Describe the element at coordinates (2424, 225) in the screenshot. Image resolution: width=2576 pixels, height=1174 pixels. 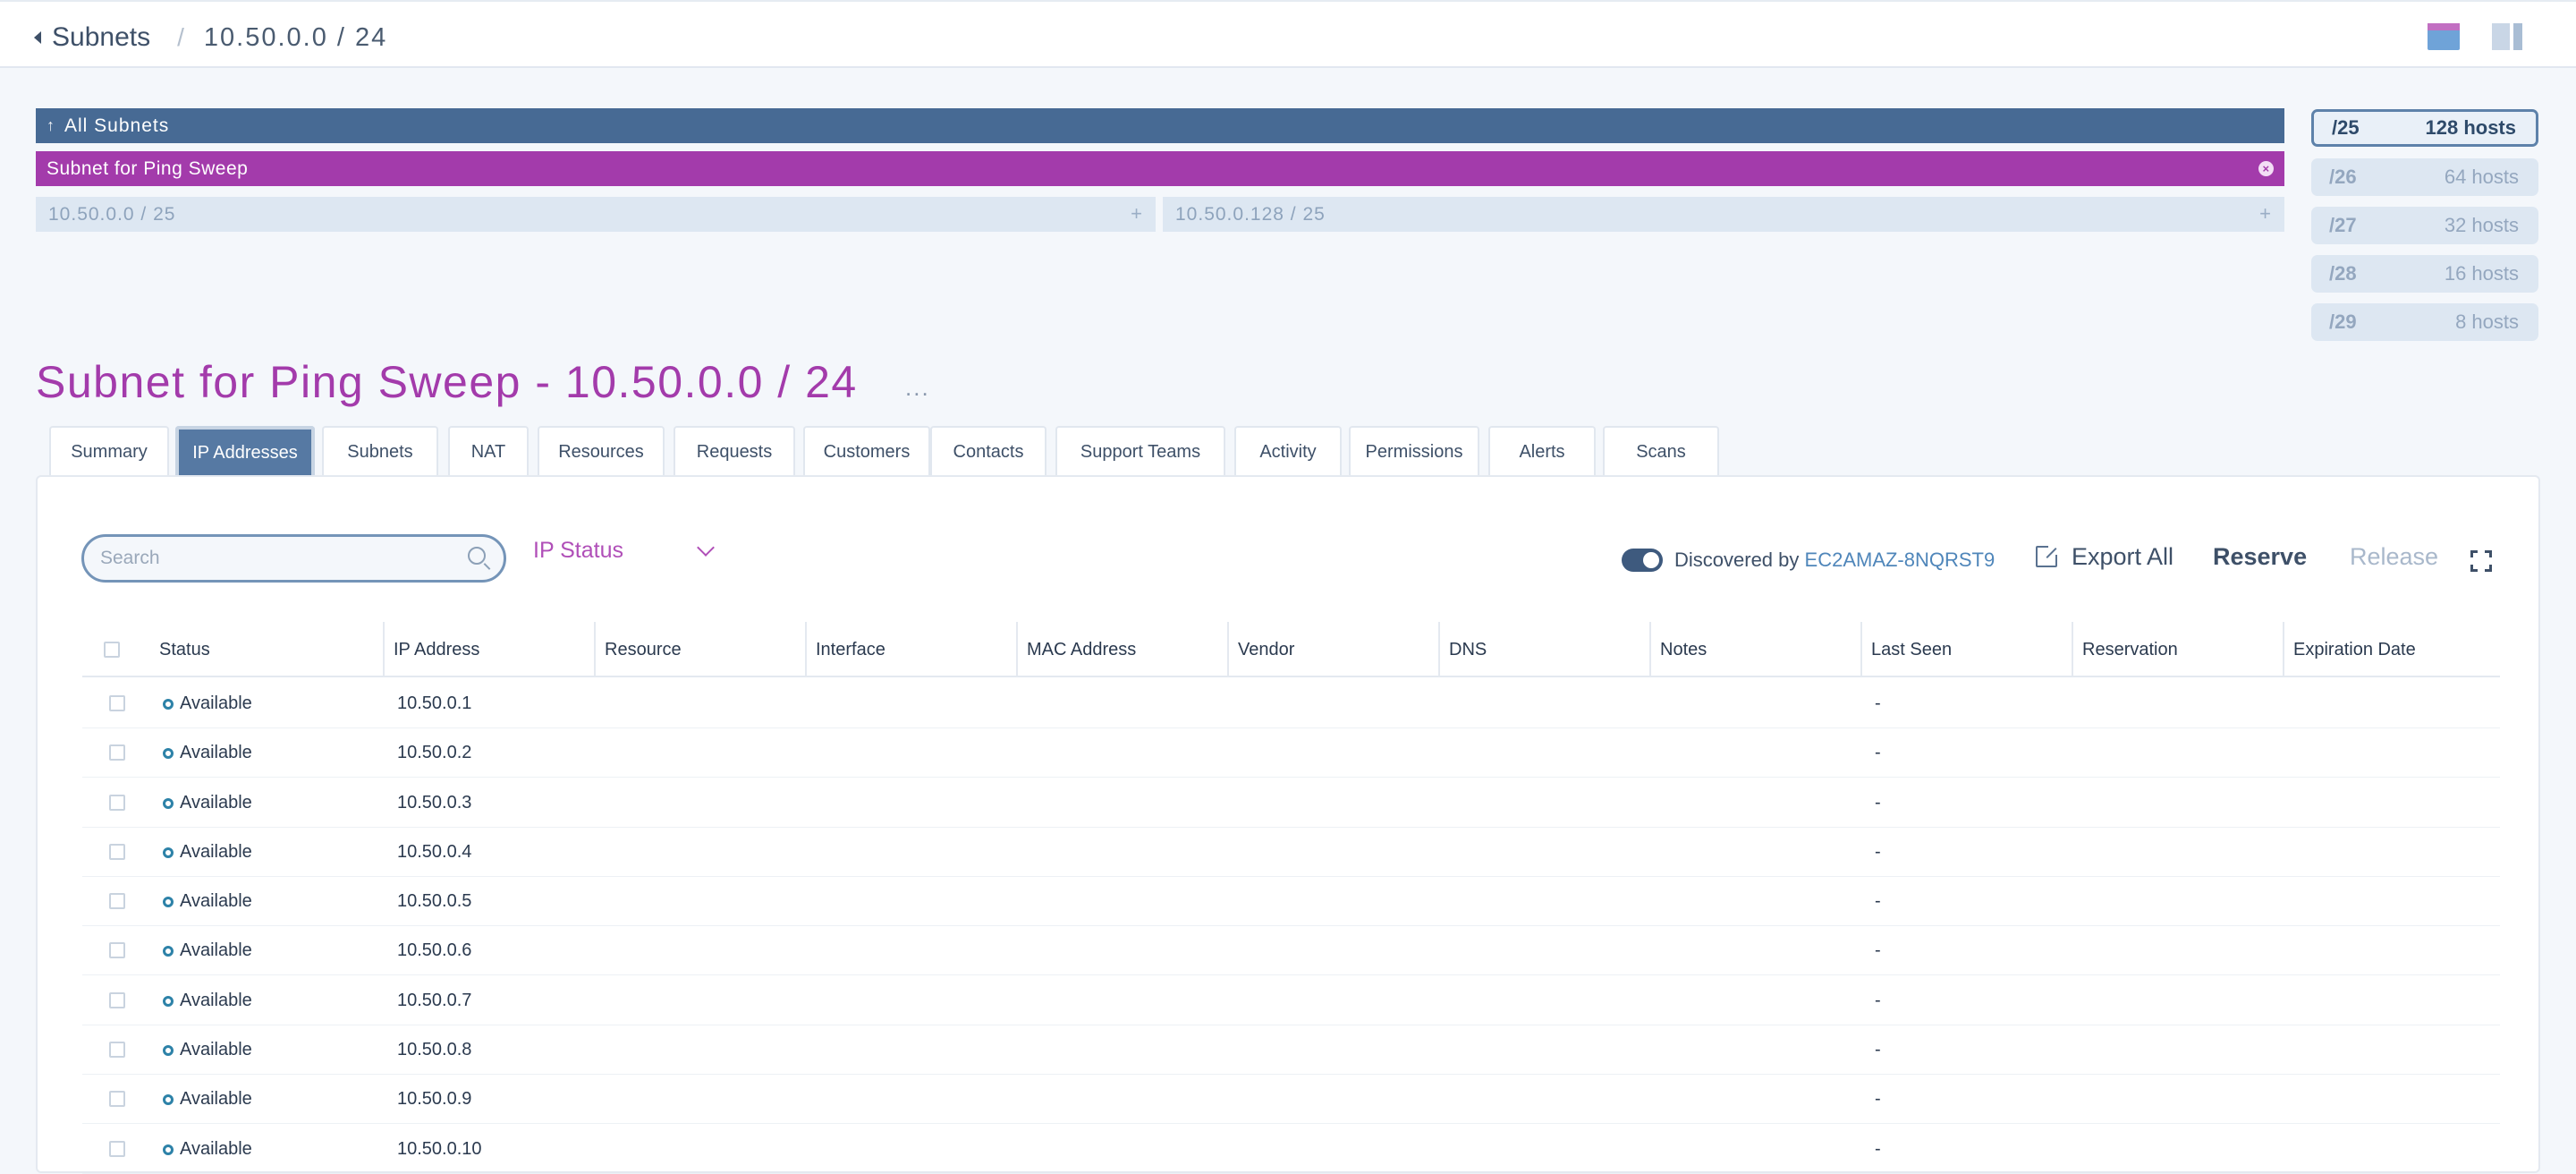
I see `size-option-27: /27 32 hosts` at that location.